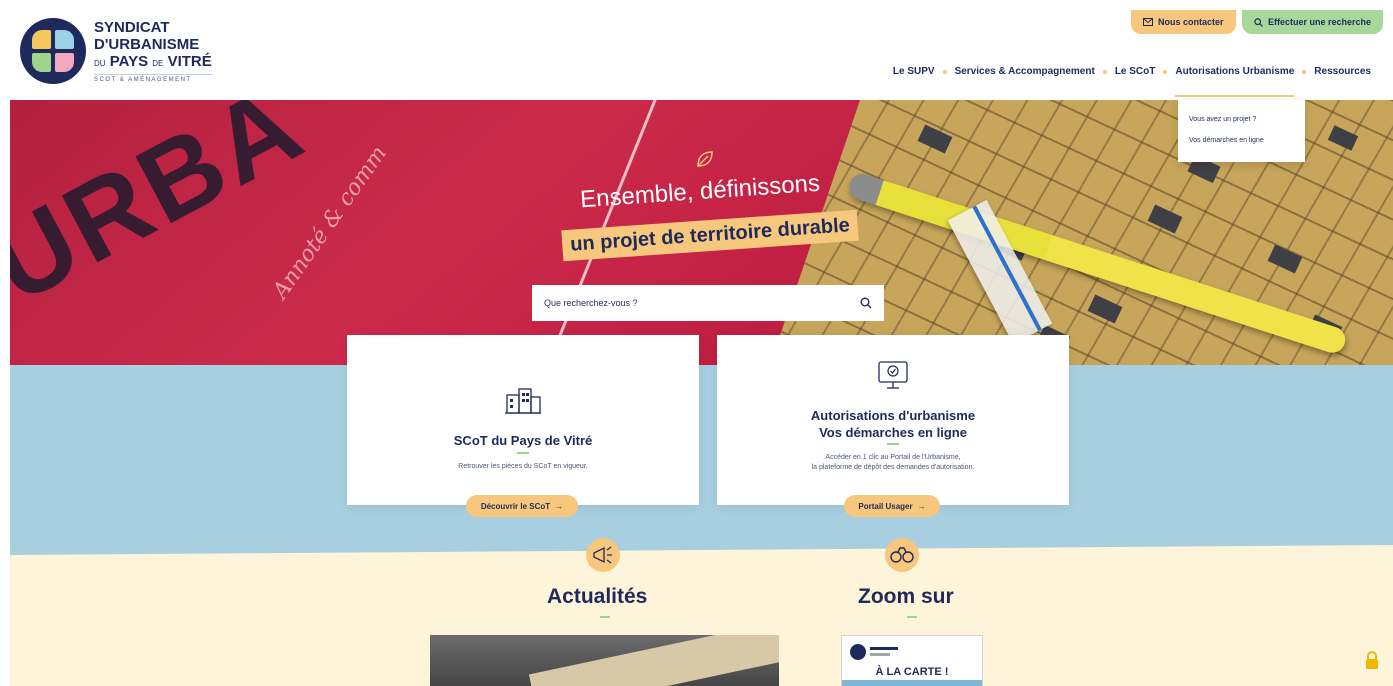  What do you see at coordinates (893, 444) in the screenshot?
I see `urbanism-card-underline` at bounding box center [893, 444].